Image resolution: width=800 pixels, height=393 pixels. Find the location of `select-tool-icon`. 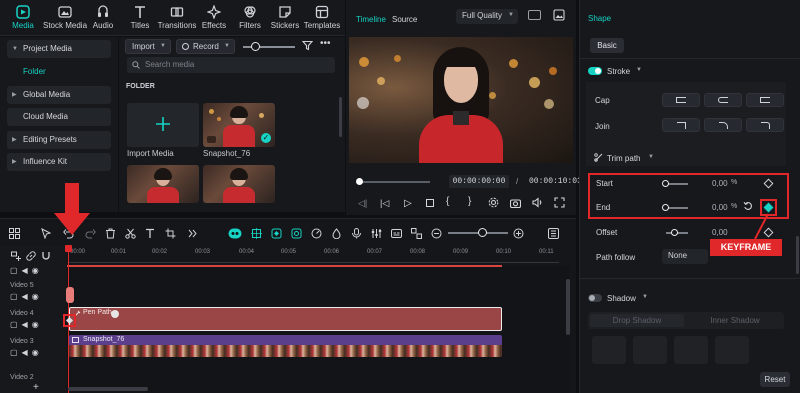

select-tool-icon is located at coordinates (46, 233).